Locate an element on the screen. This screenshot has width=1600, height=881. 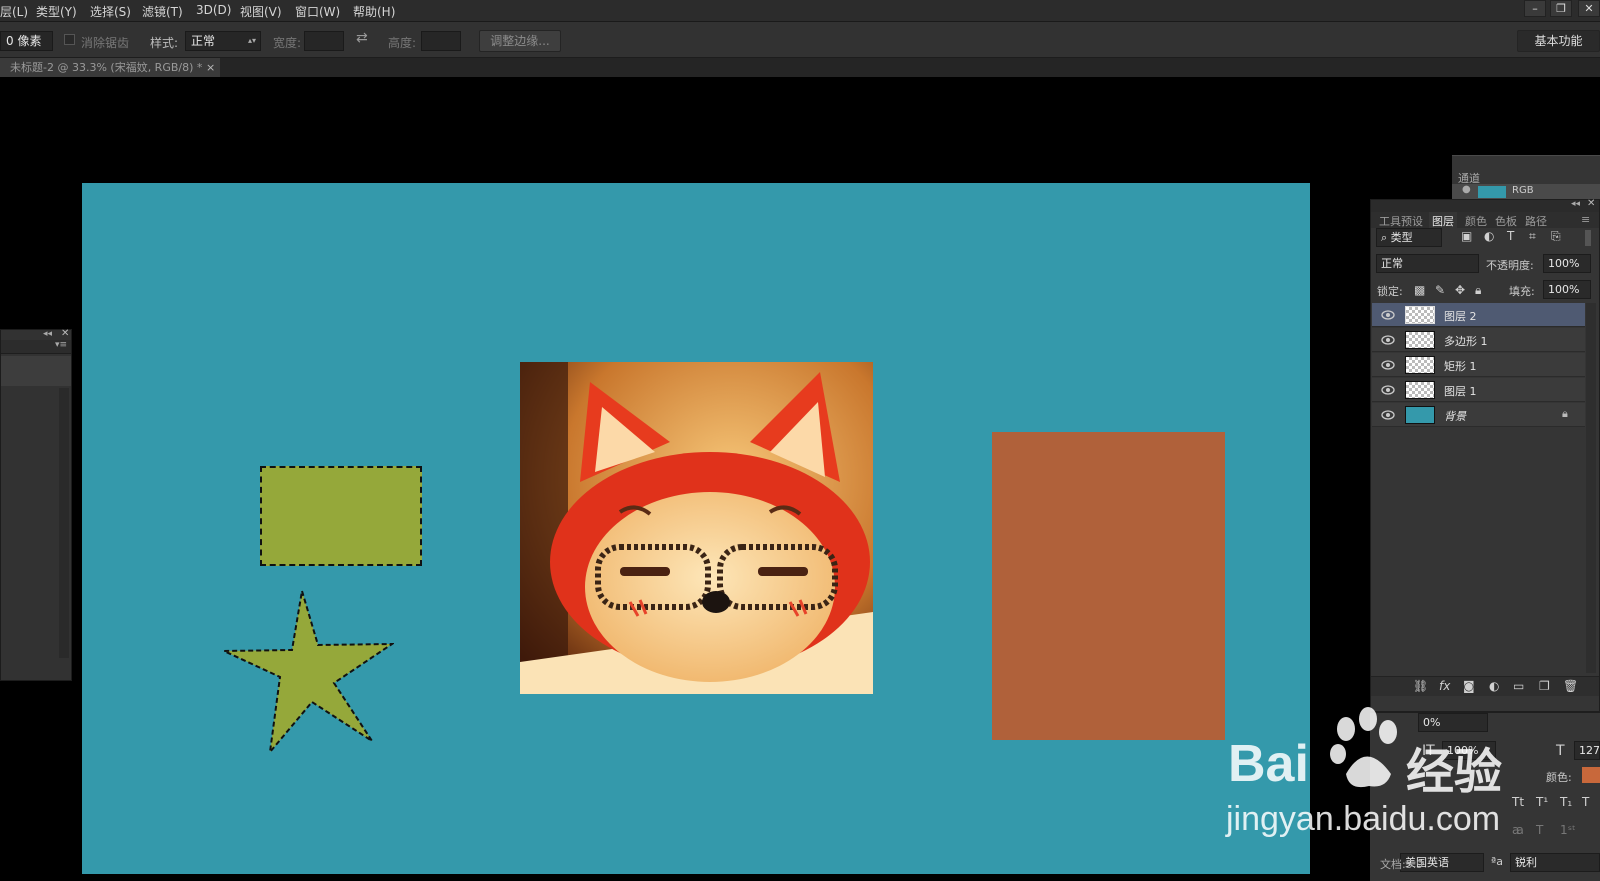
filter-kind-select: ⌕ 类型 is located at coordinates (1409, 237).